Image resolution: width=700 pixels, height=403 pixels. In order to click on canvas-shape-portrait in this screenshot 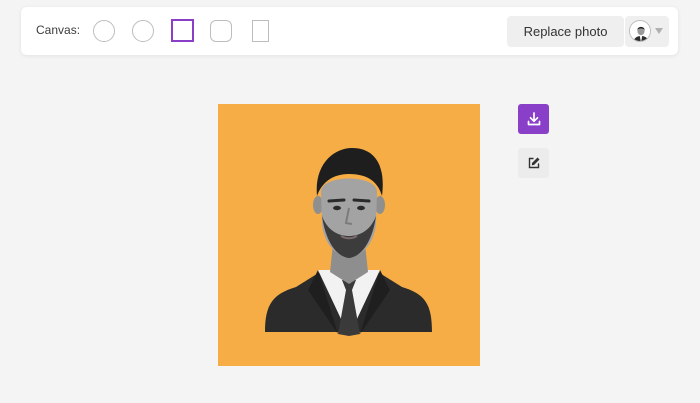, I will do `click(260, 31)`.